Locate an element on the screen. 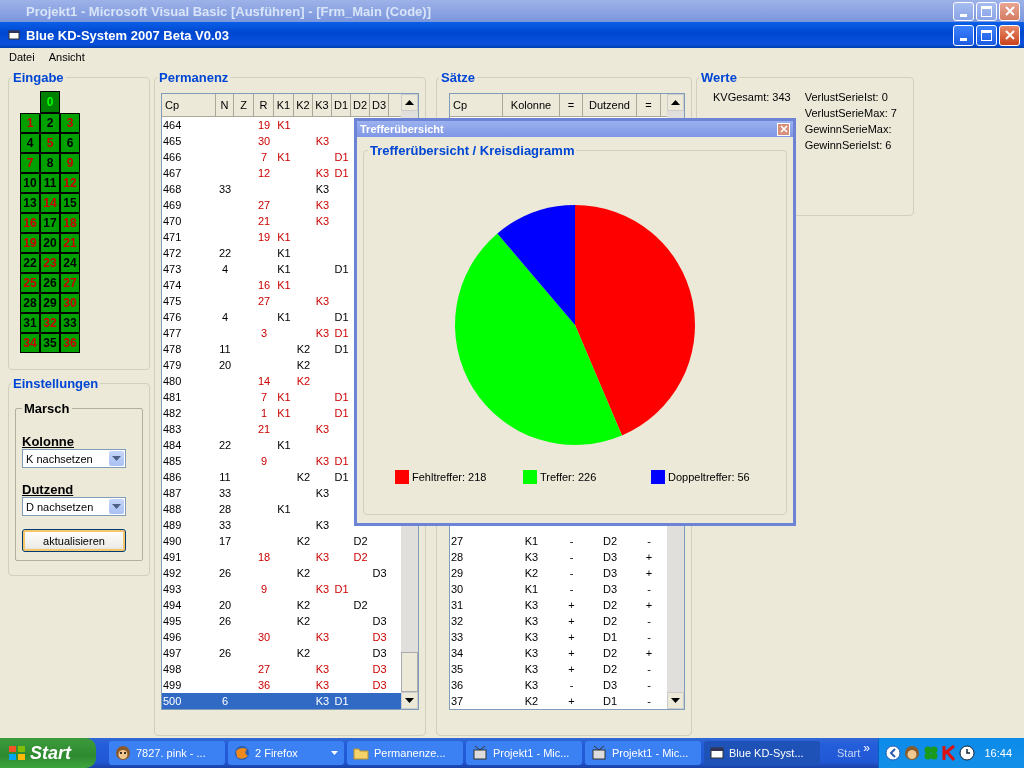 Image resolution: width=1024 pixels, height=768 pixels. number-cell: 26 is located at coordinates (50, 283).